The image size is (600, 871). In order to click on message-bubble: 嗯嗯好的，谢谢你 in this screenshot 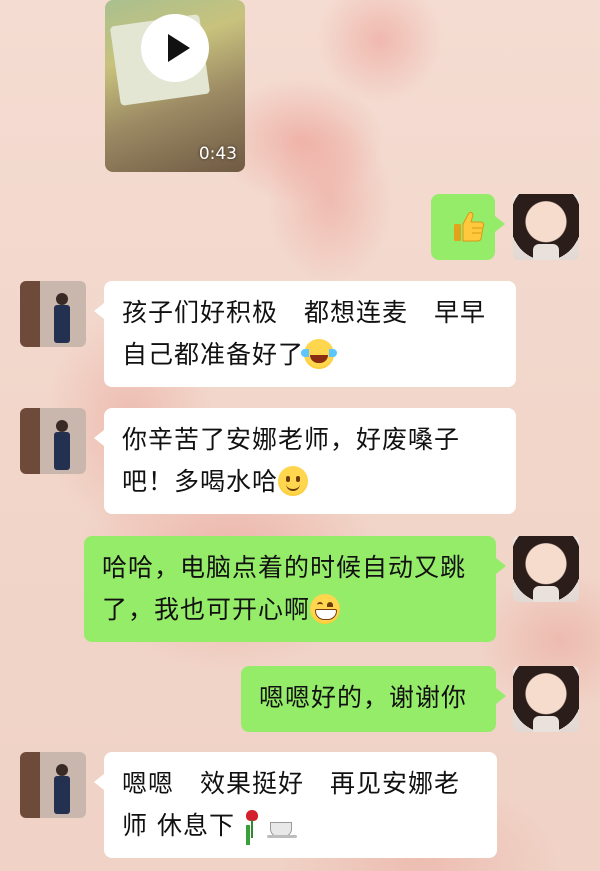, I will do `click(373, 699)`.